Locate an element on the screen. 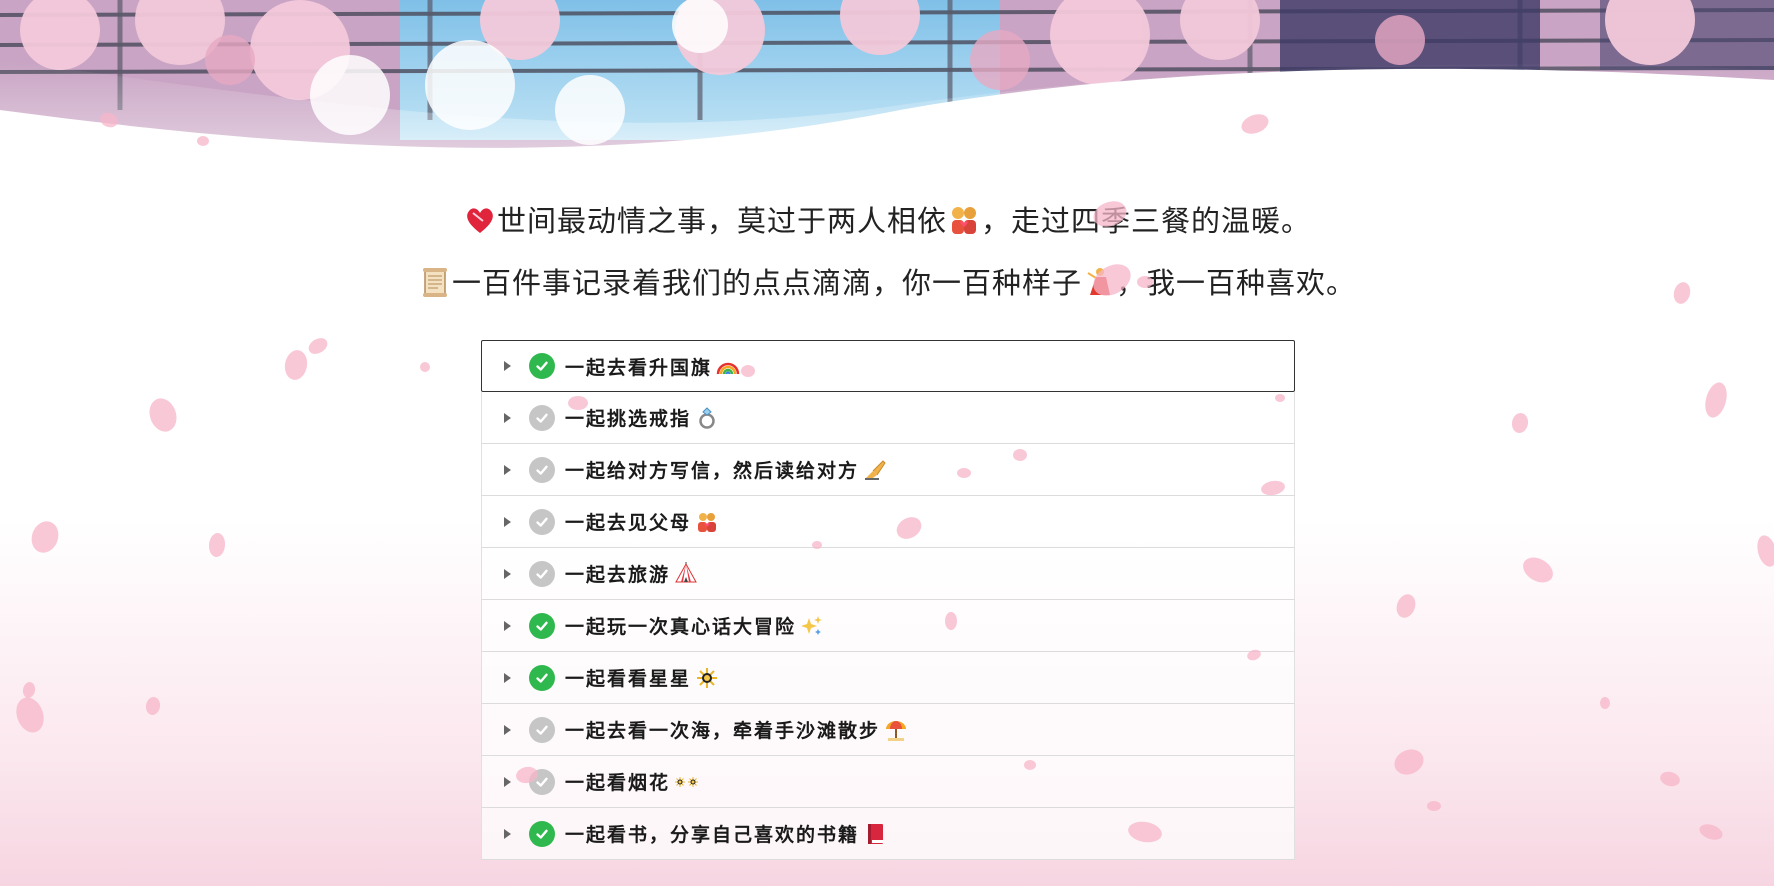 This screenshot has height=886, width=1774. couple-icon is located at coordinates (964, 215).